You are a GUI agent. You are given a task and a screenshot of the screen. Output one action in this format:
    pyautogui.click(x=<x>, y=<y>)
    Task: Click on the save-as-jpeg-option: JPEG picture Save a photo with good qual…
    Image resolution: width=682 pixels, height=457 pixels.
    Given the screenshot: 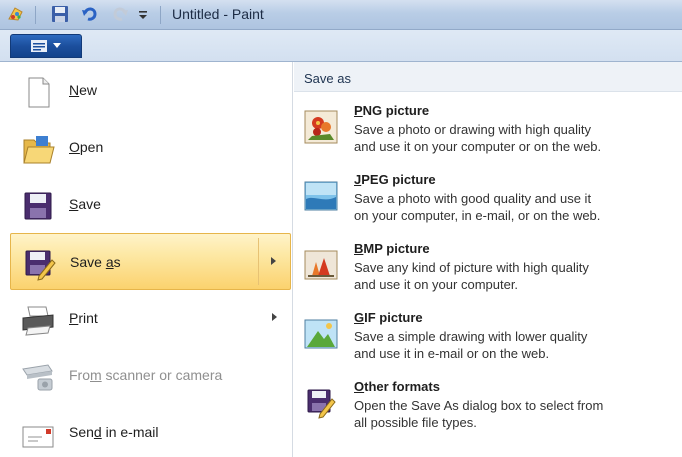 What is the action you would take?
    pyautogui.click(x=488, y=202)
    